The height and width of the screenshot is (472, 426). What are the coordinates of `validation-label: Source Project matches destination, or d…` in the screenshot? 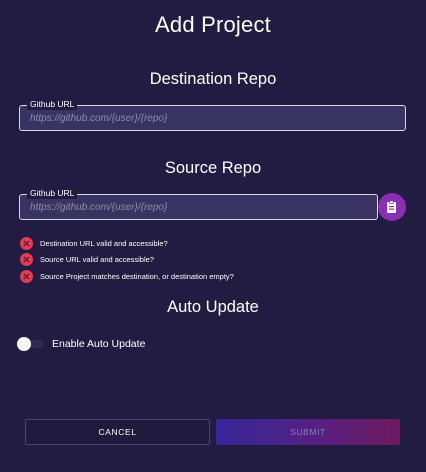 It's located at (137, 276).